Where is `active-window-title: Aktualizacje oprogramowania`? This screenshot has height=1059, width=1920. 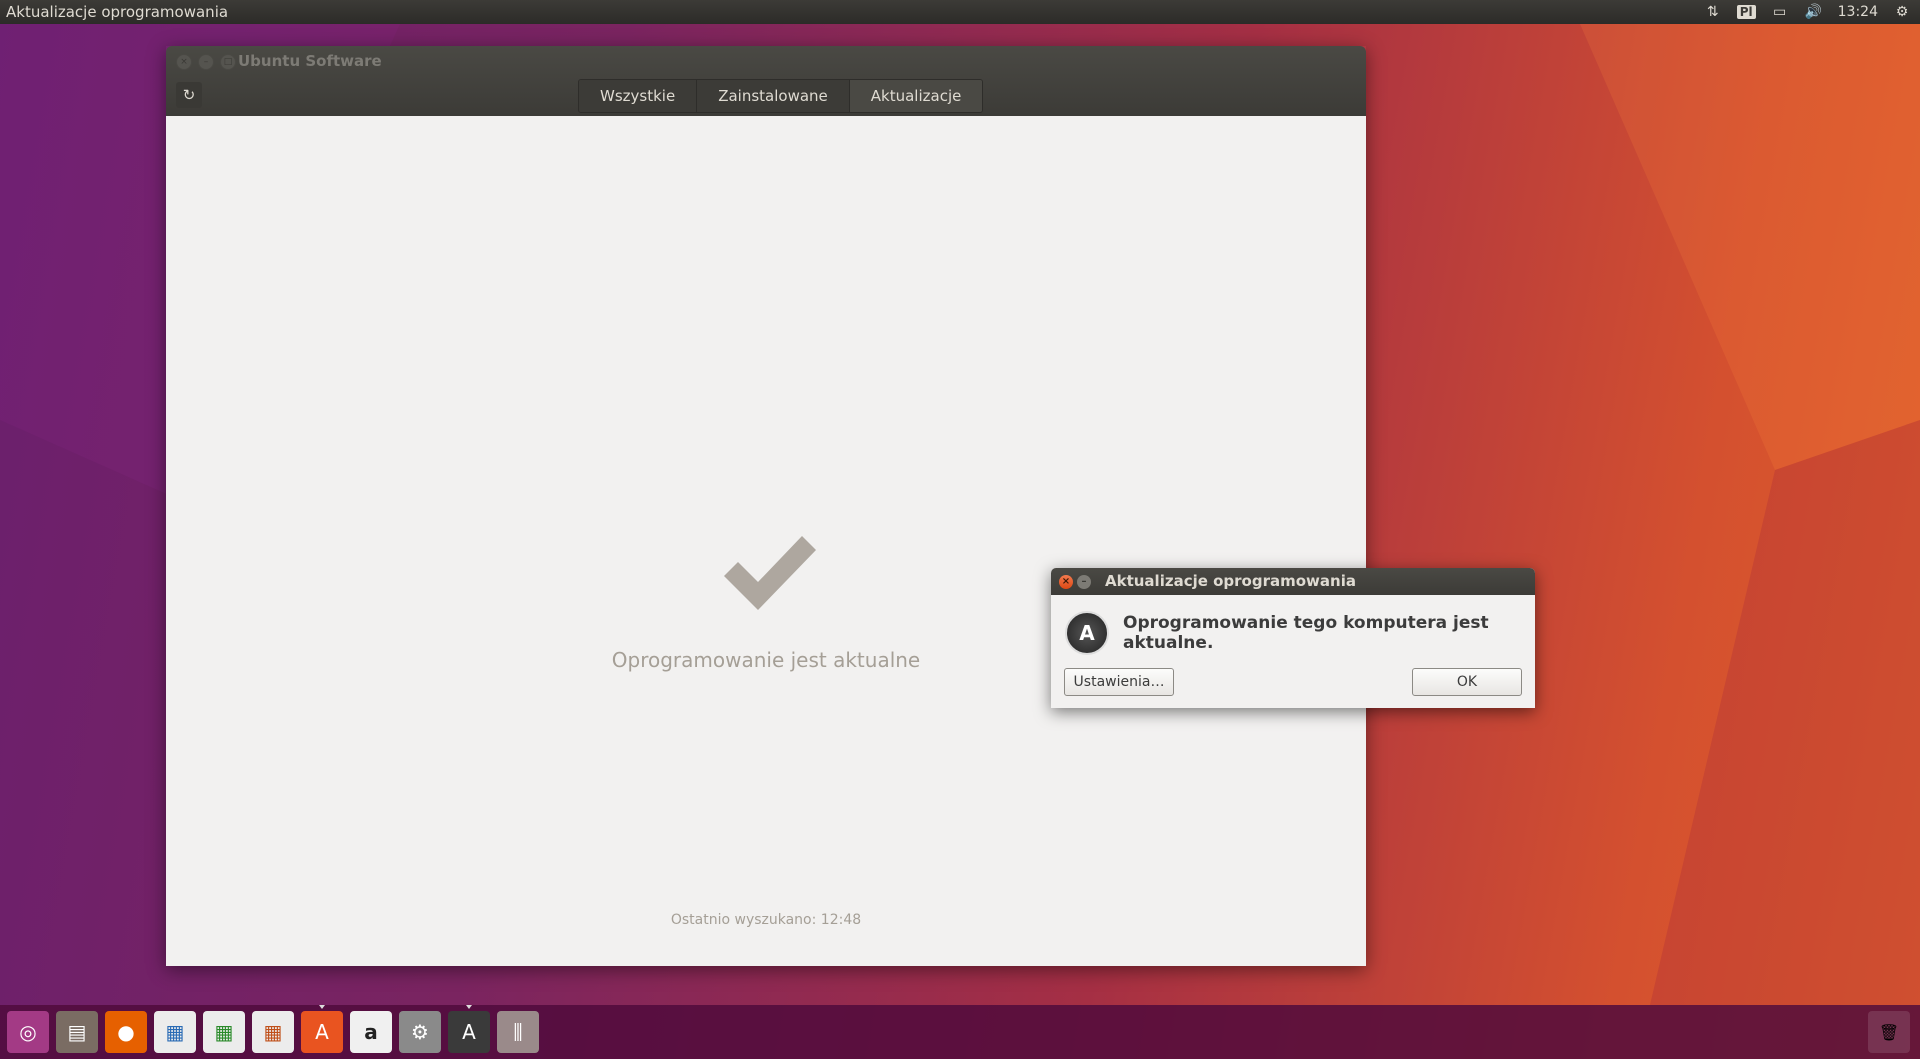
active-window-title: Aktualizacje oprogramowania is located at coordinates (117, 12).